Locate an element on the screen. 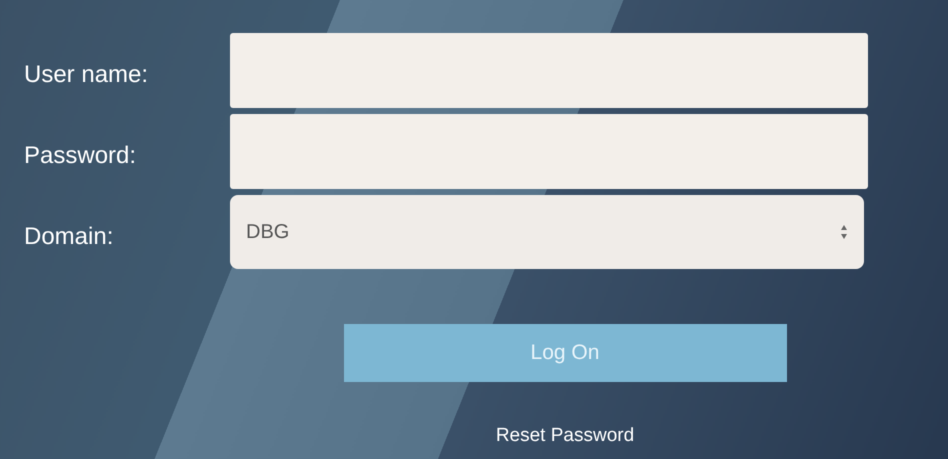  up-down-caret-icon is located at coordinates (844, 232).